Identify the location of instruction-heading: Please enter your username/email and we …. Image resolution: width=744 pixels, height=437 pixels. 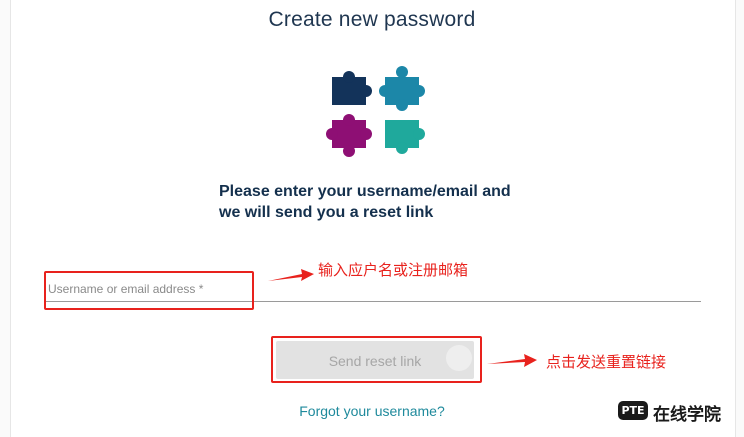
(384, 202).